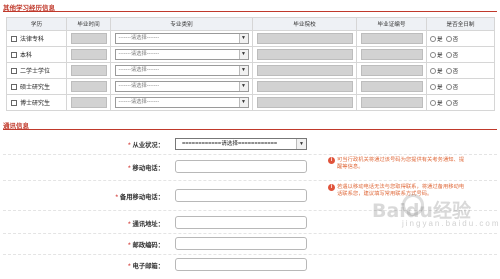 The height and width of the screenshot is (279, 500). I want to click on email-input, so click(241, 264).